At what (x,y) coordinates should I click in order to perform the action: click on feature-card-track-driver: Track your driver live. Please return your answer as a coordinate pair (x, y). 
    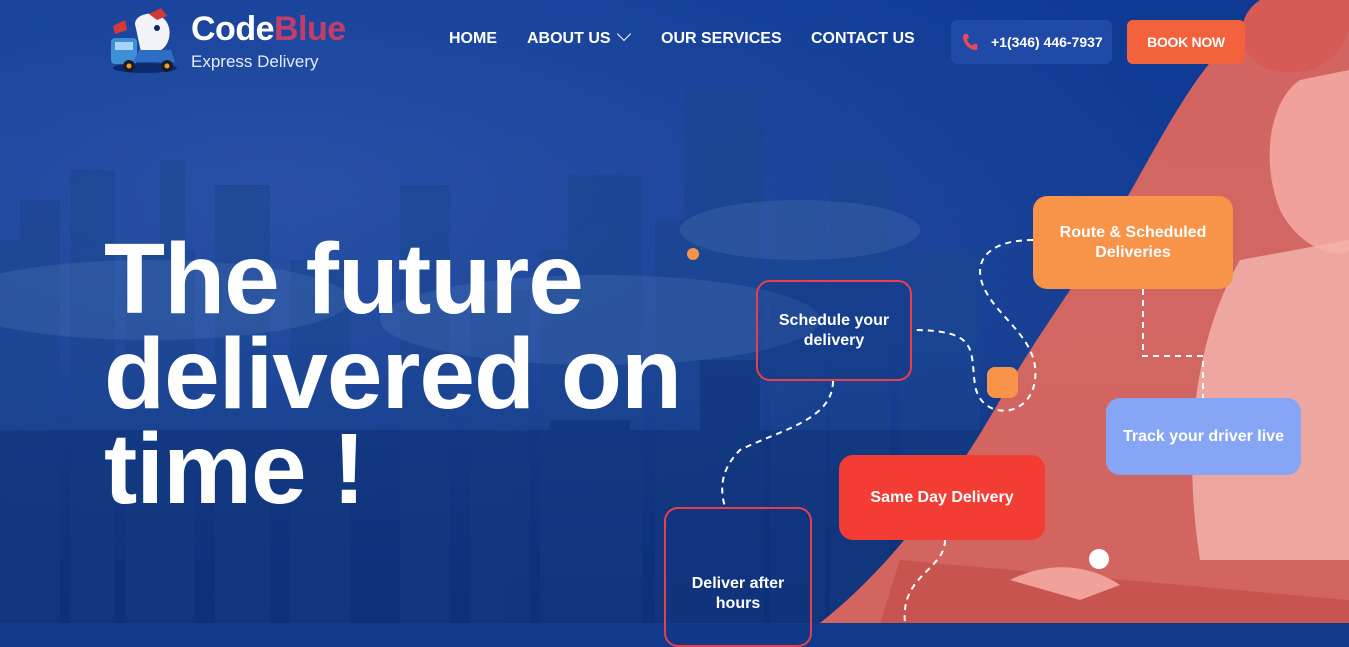
    Looking at the image, I should click on (1203, 436).